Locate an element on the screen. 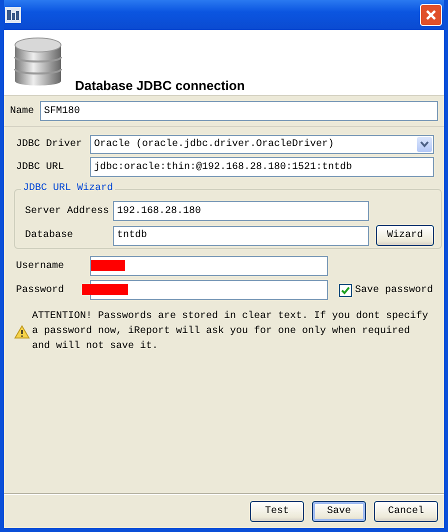 The image size is (448, 532). url-field: jdbc:oracle:thin:@192.168.28.180:1521:tntdb is located at coordinates (262, 167).